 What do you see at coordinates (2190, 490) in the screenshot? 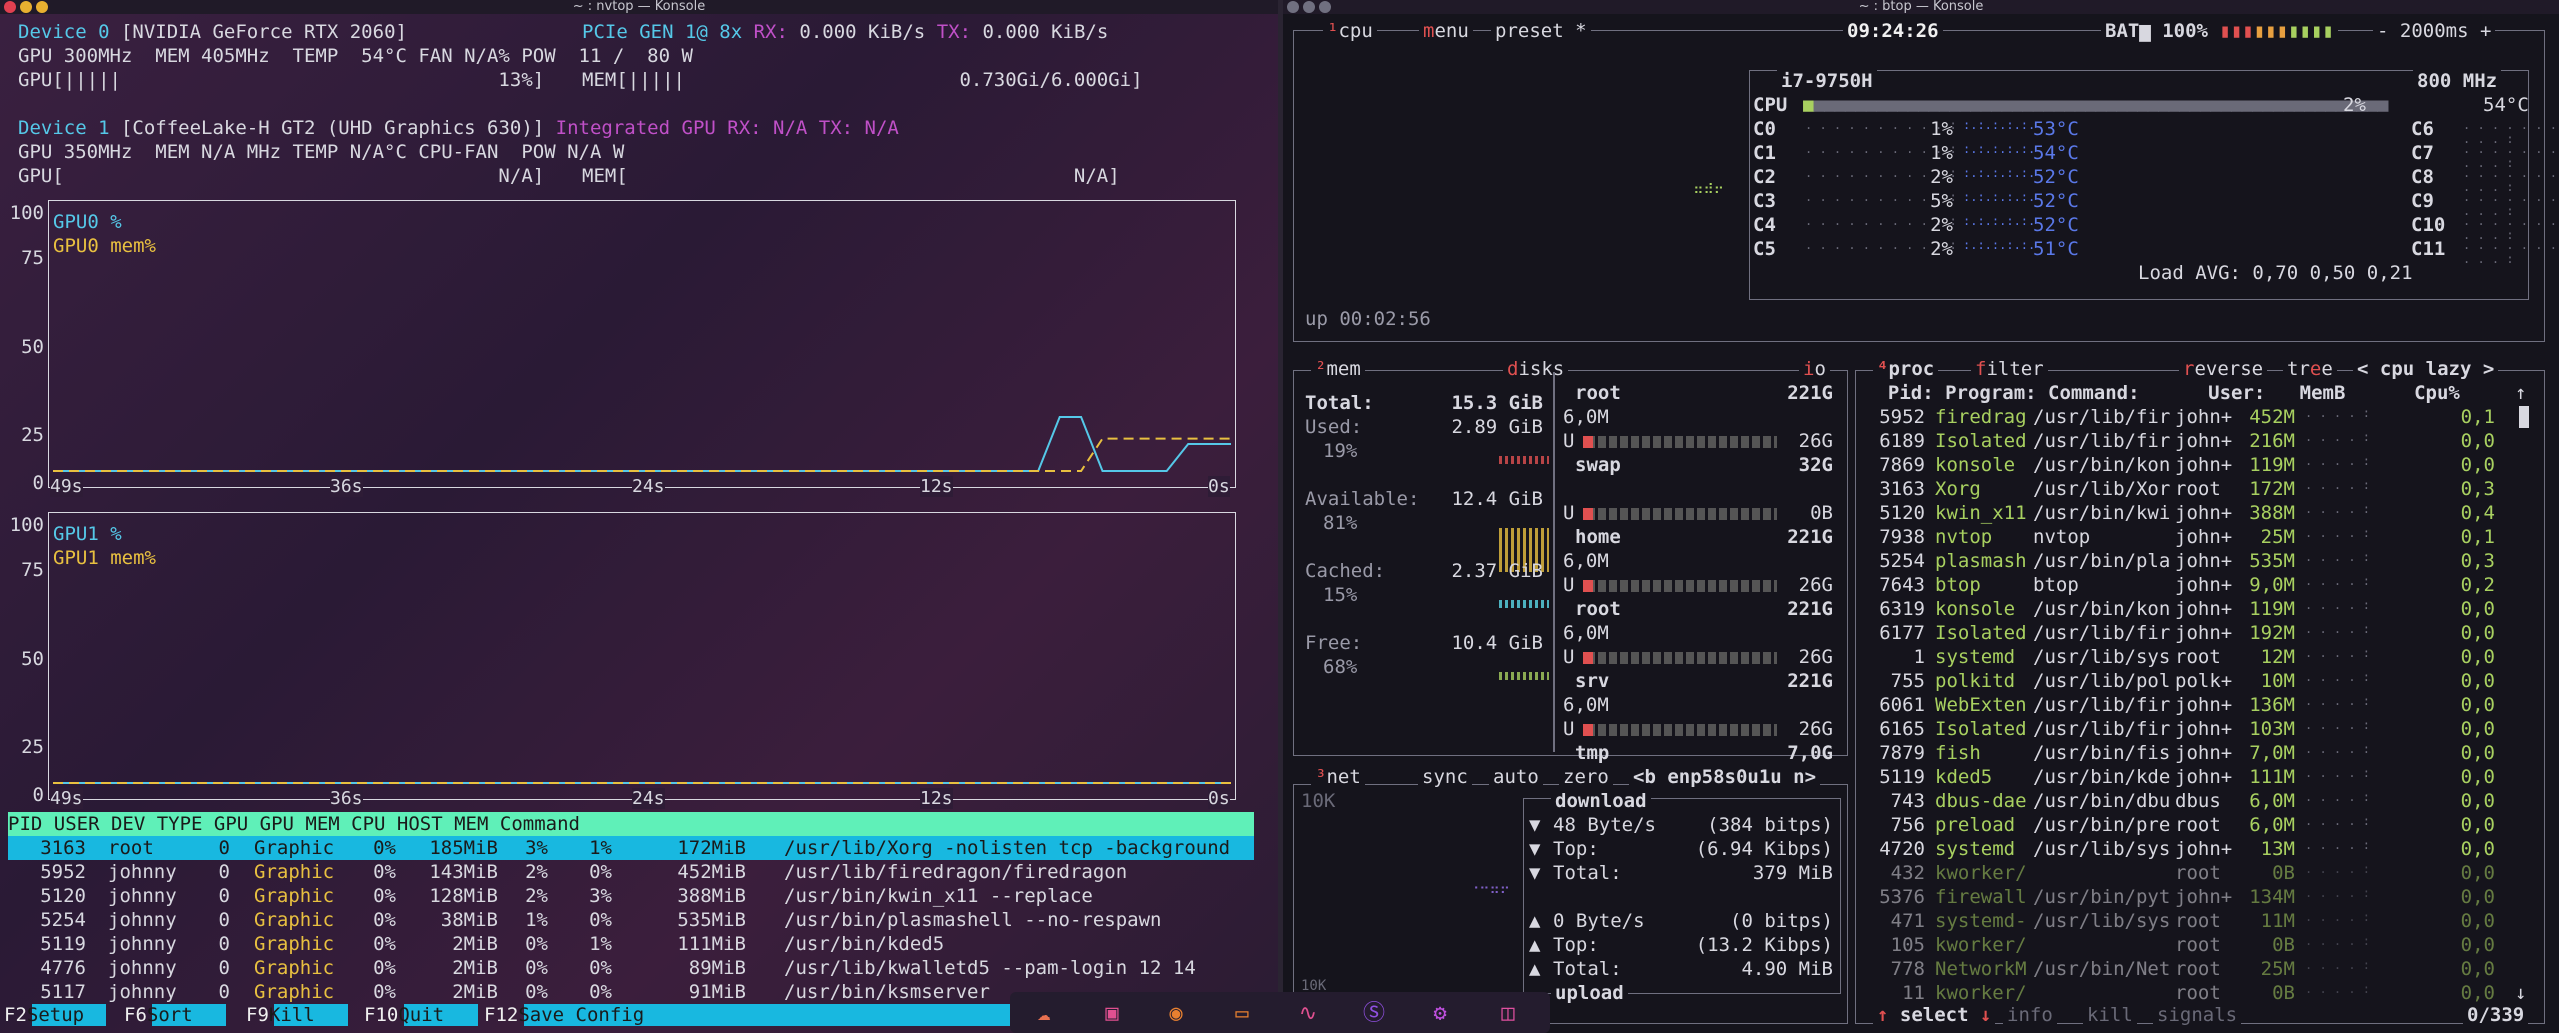
I see `proc-row: 3163 Xorg/usr/lib/Xor root 172M . . . . : 0,3` at bounding box center [2190, 490].